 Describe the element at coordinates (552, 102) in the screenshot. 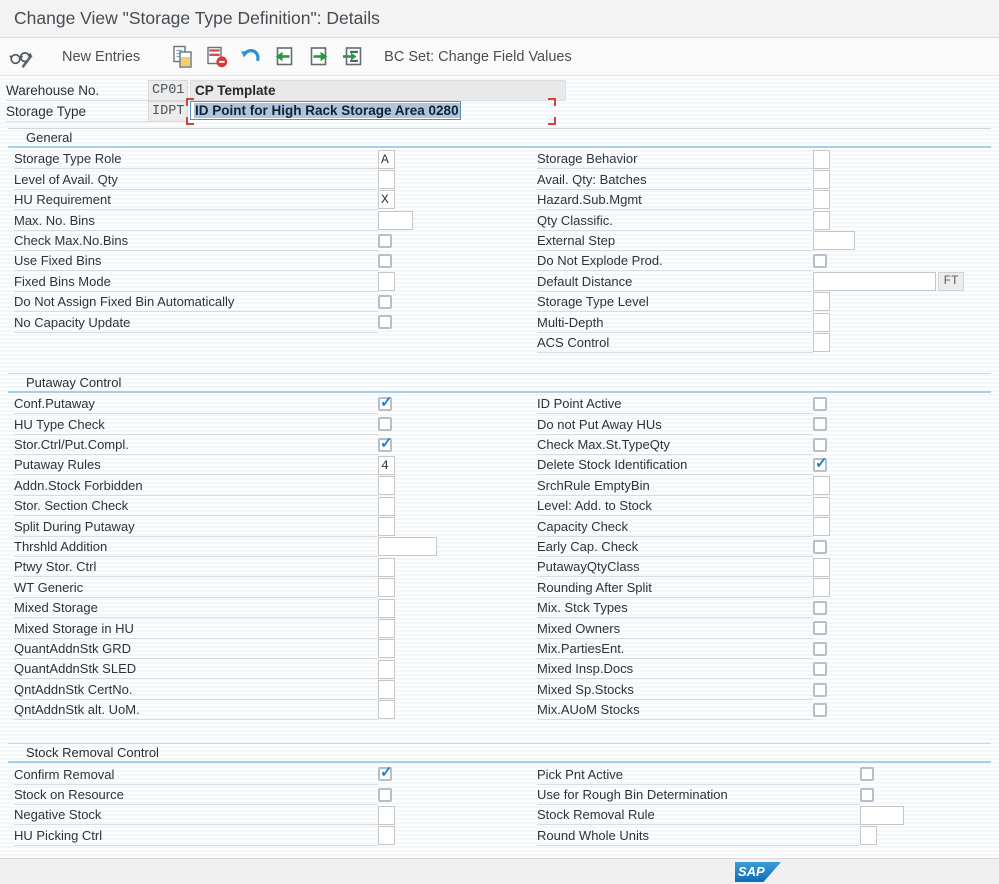

I see `focus-corner` at that location.